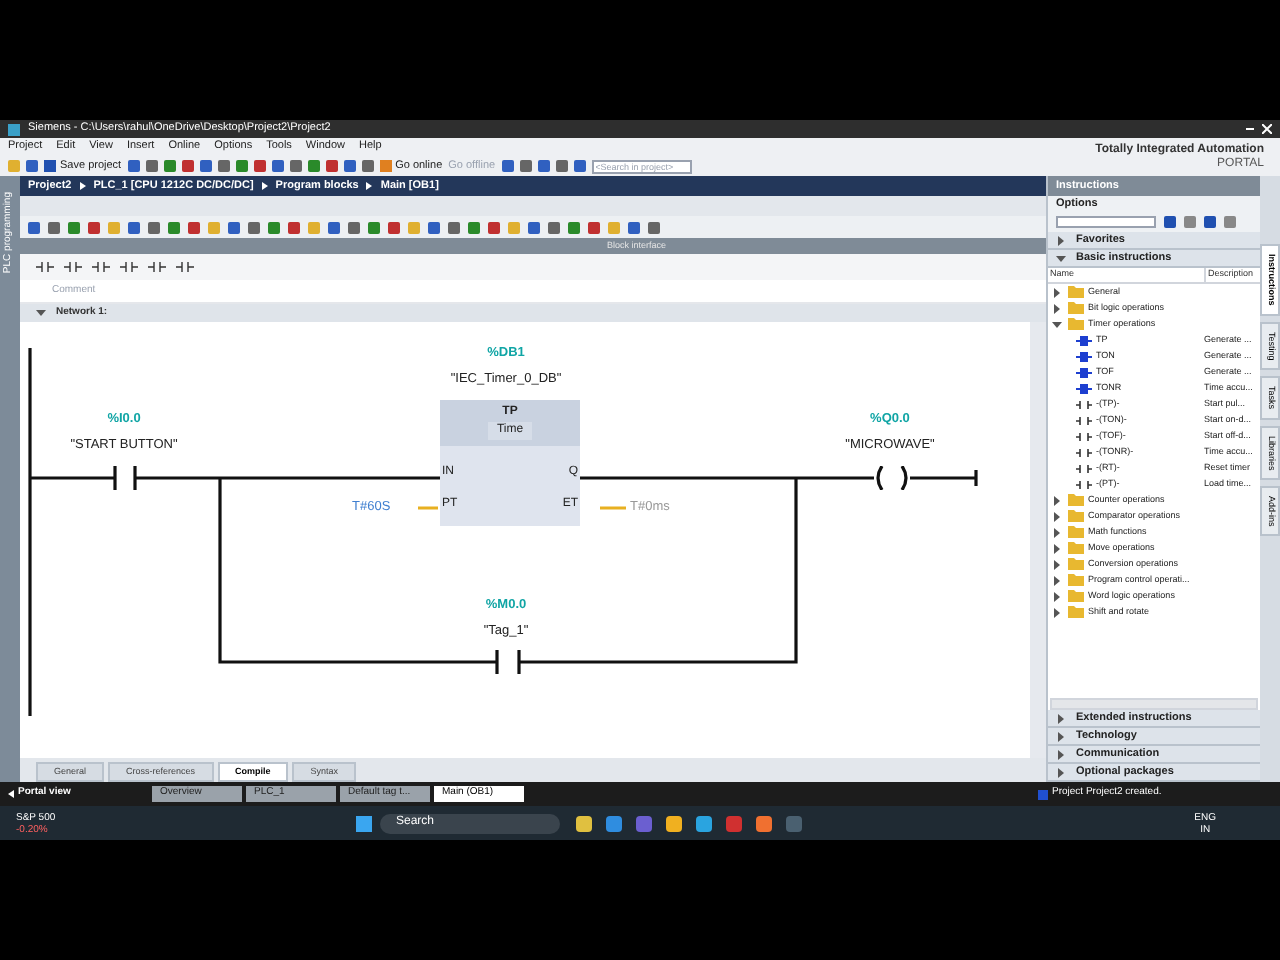  I want to click on back-arrow-icon, so click(11, 794).